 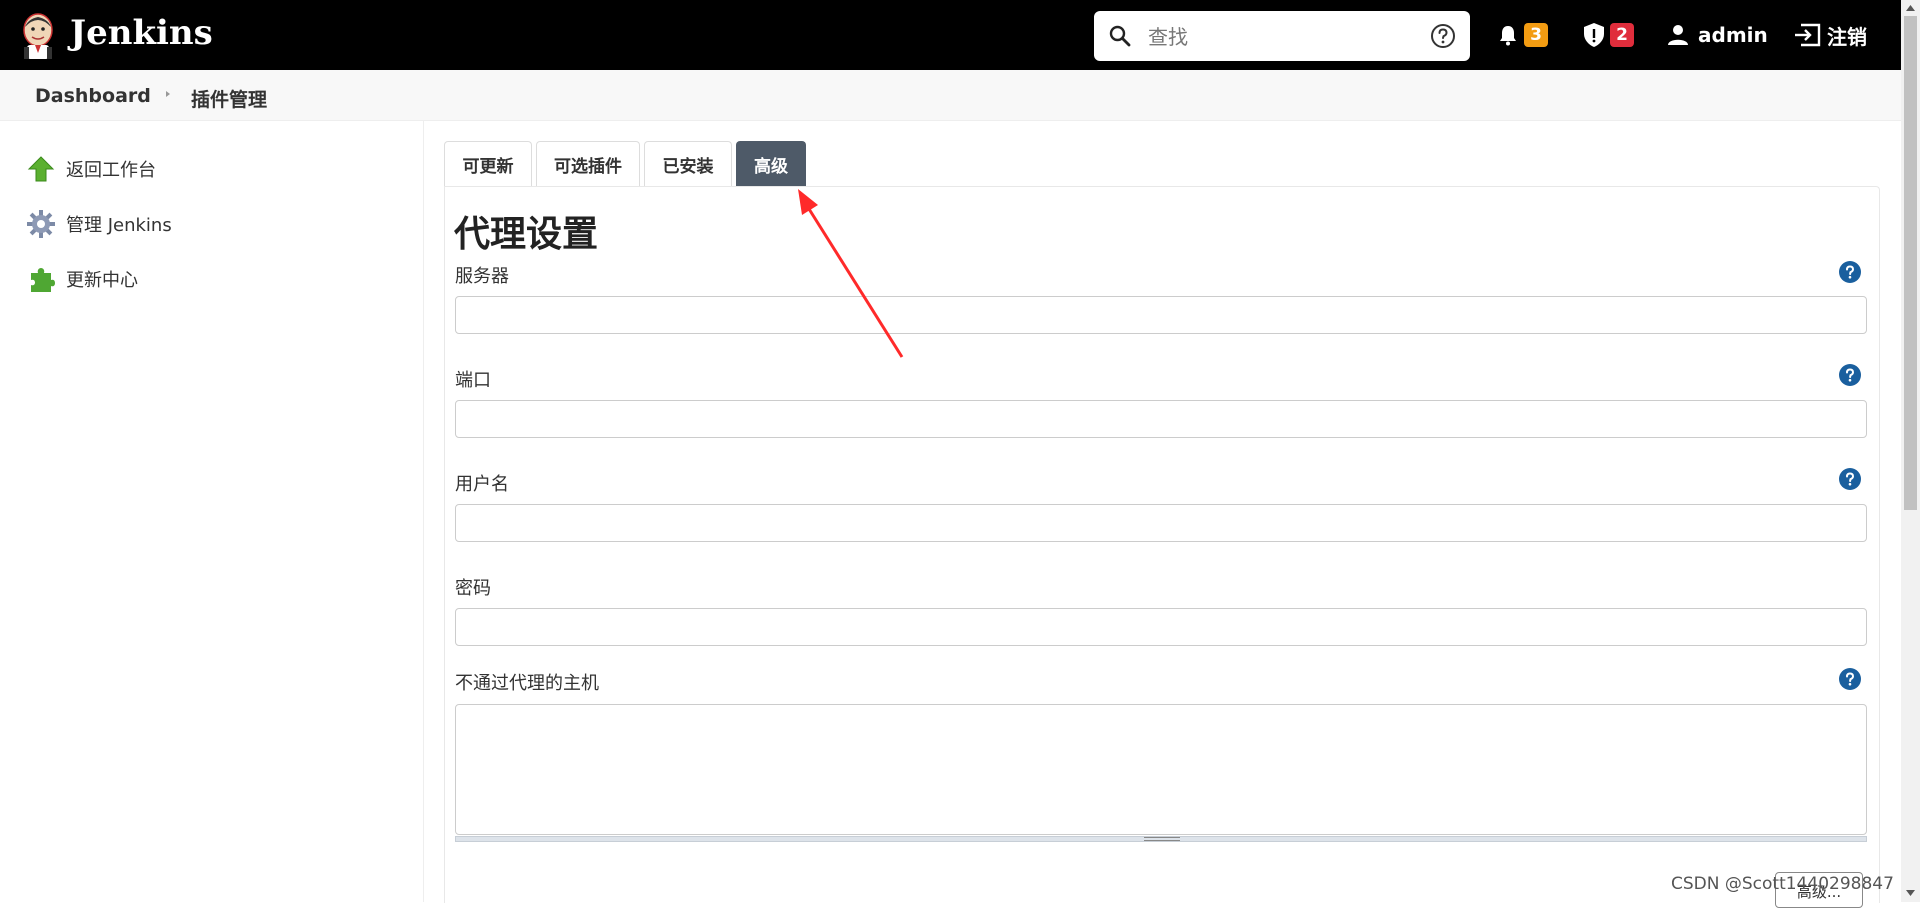 What do you see at coordinates (41, 169) in the screenshot?
I see `arrow-up-icon` at bounding box center [41, 169].